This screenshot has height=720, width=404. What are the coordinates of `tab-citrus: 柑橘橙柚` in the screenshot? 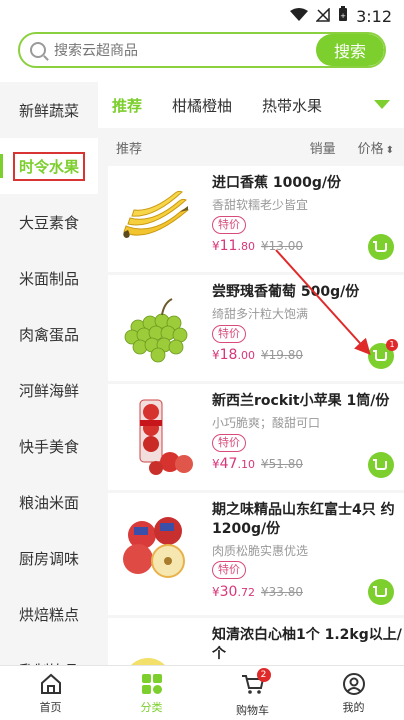 It's located at (202, 105).